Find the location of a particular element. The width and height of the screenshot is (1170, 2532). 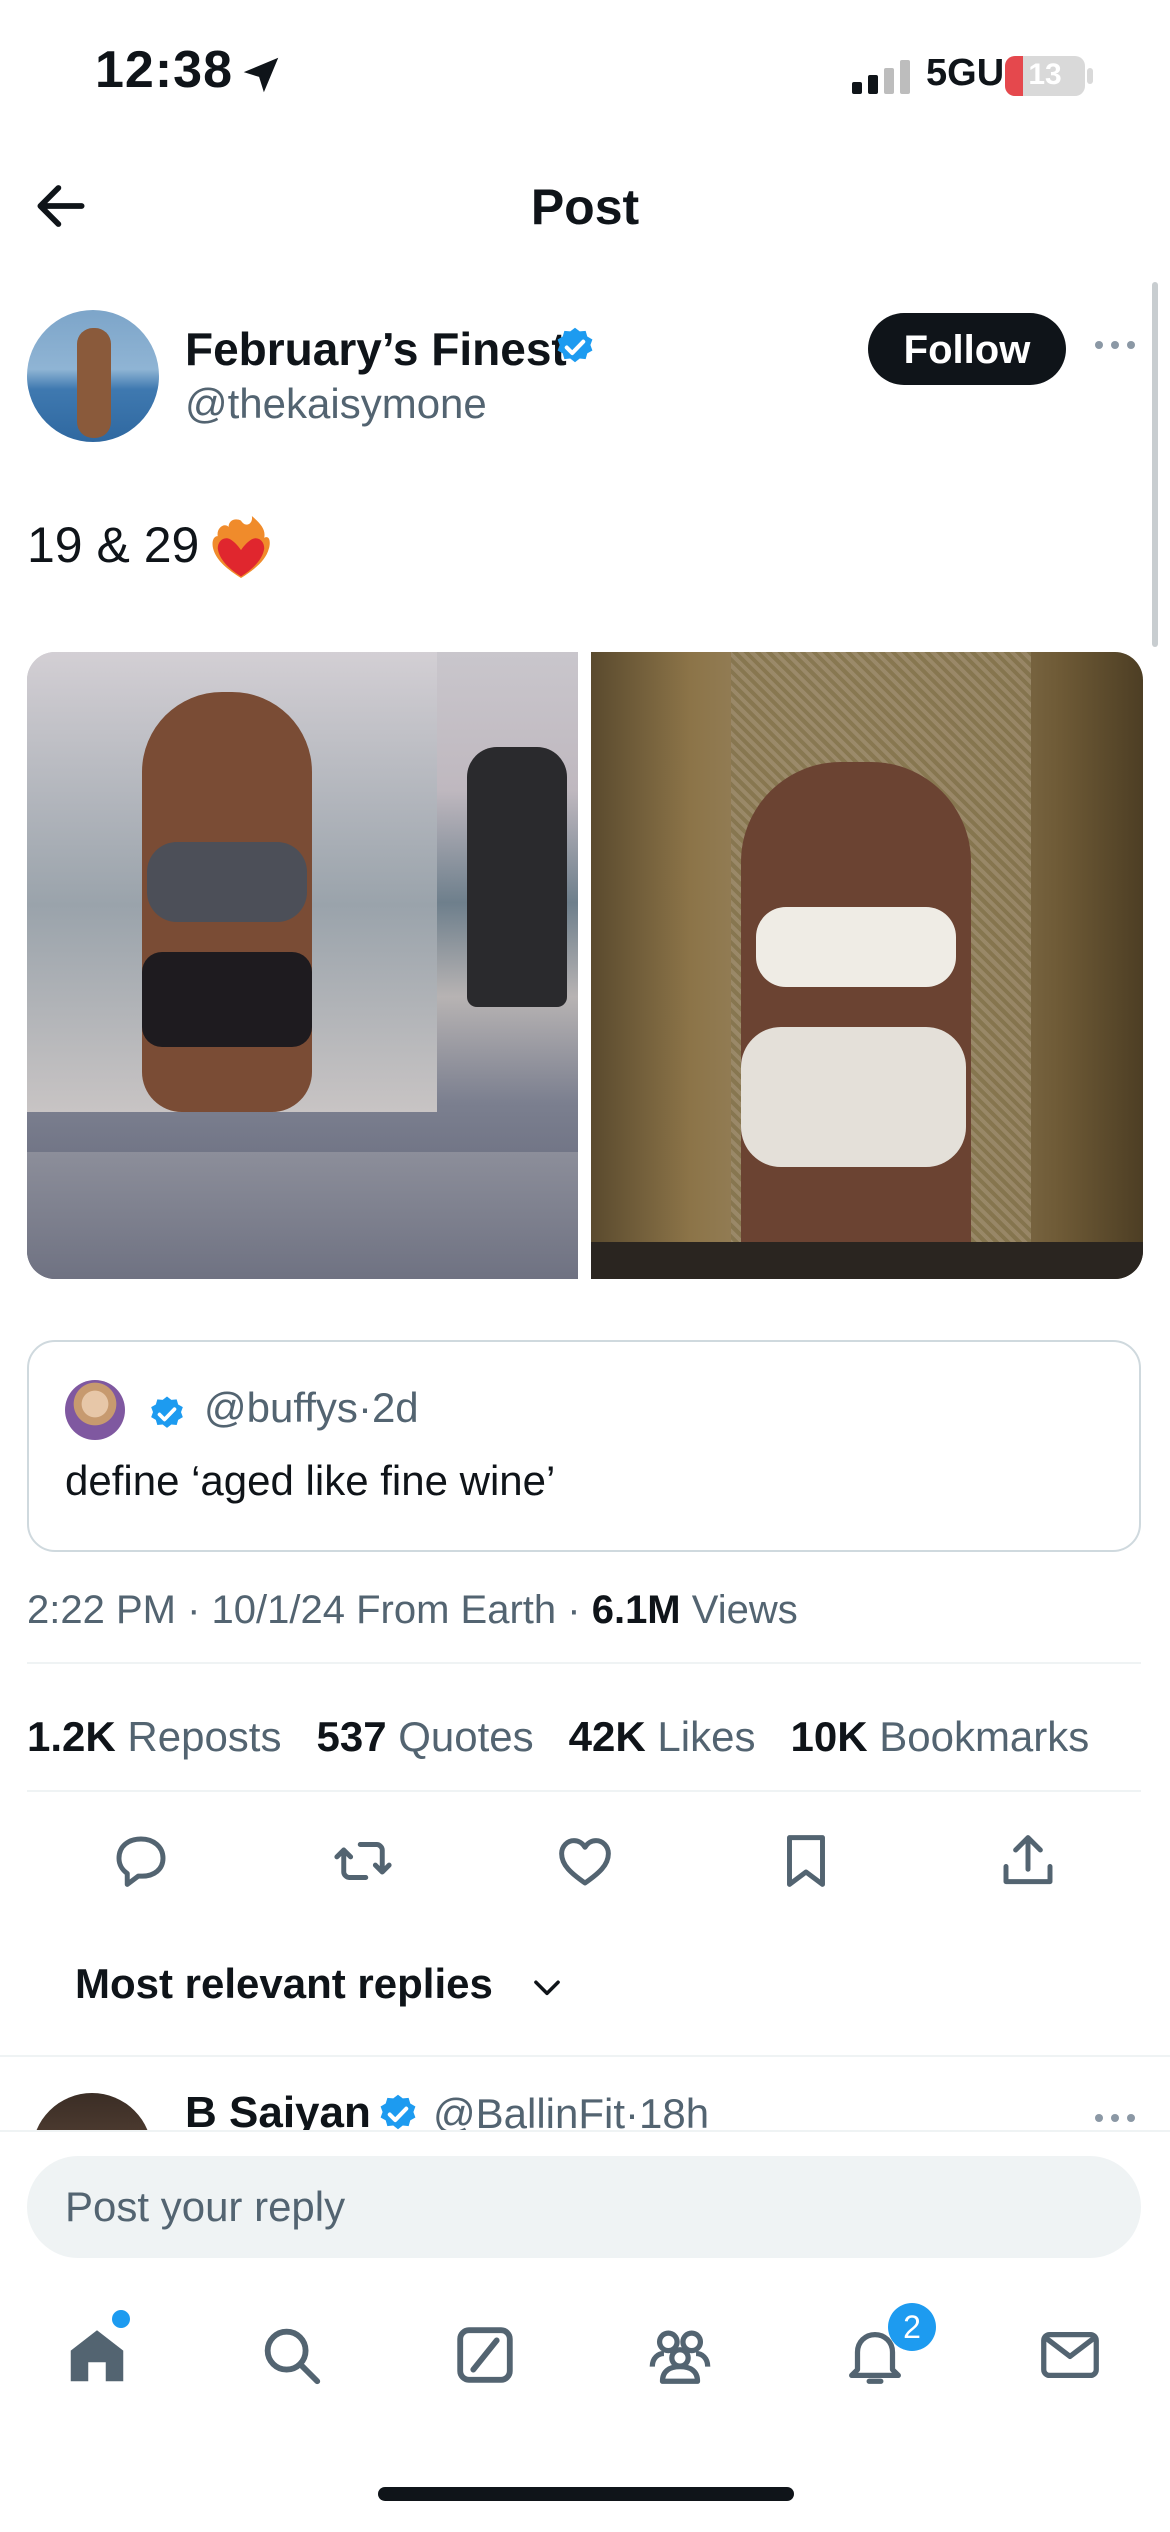

battery-cap is located at coordinates (1090, 76).